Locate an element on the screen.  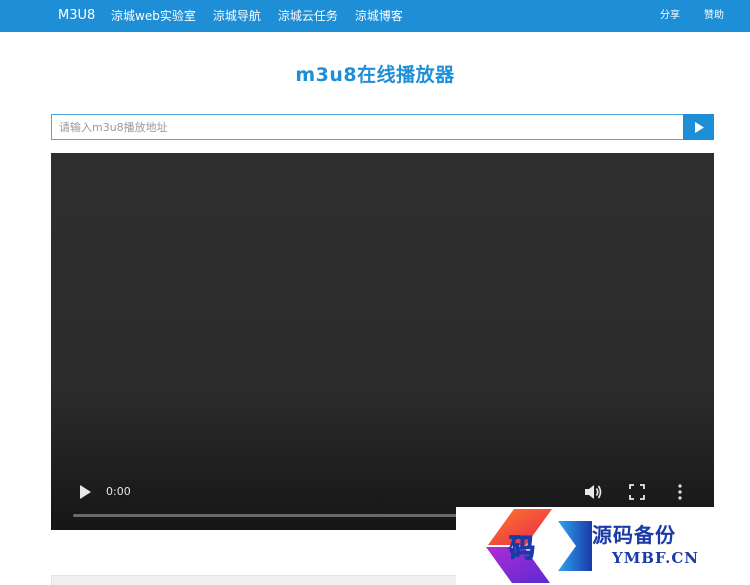
nav-link-cloud-task: 涼城云任务 is located at coordinates (308, 16).